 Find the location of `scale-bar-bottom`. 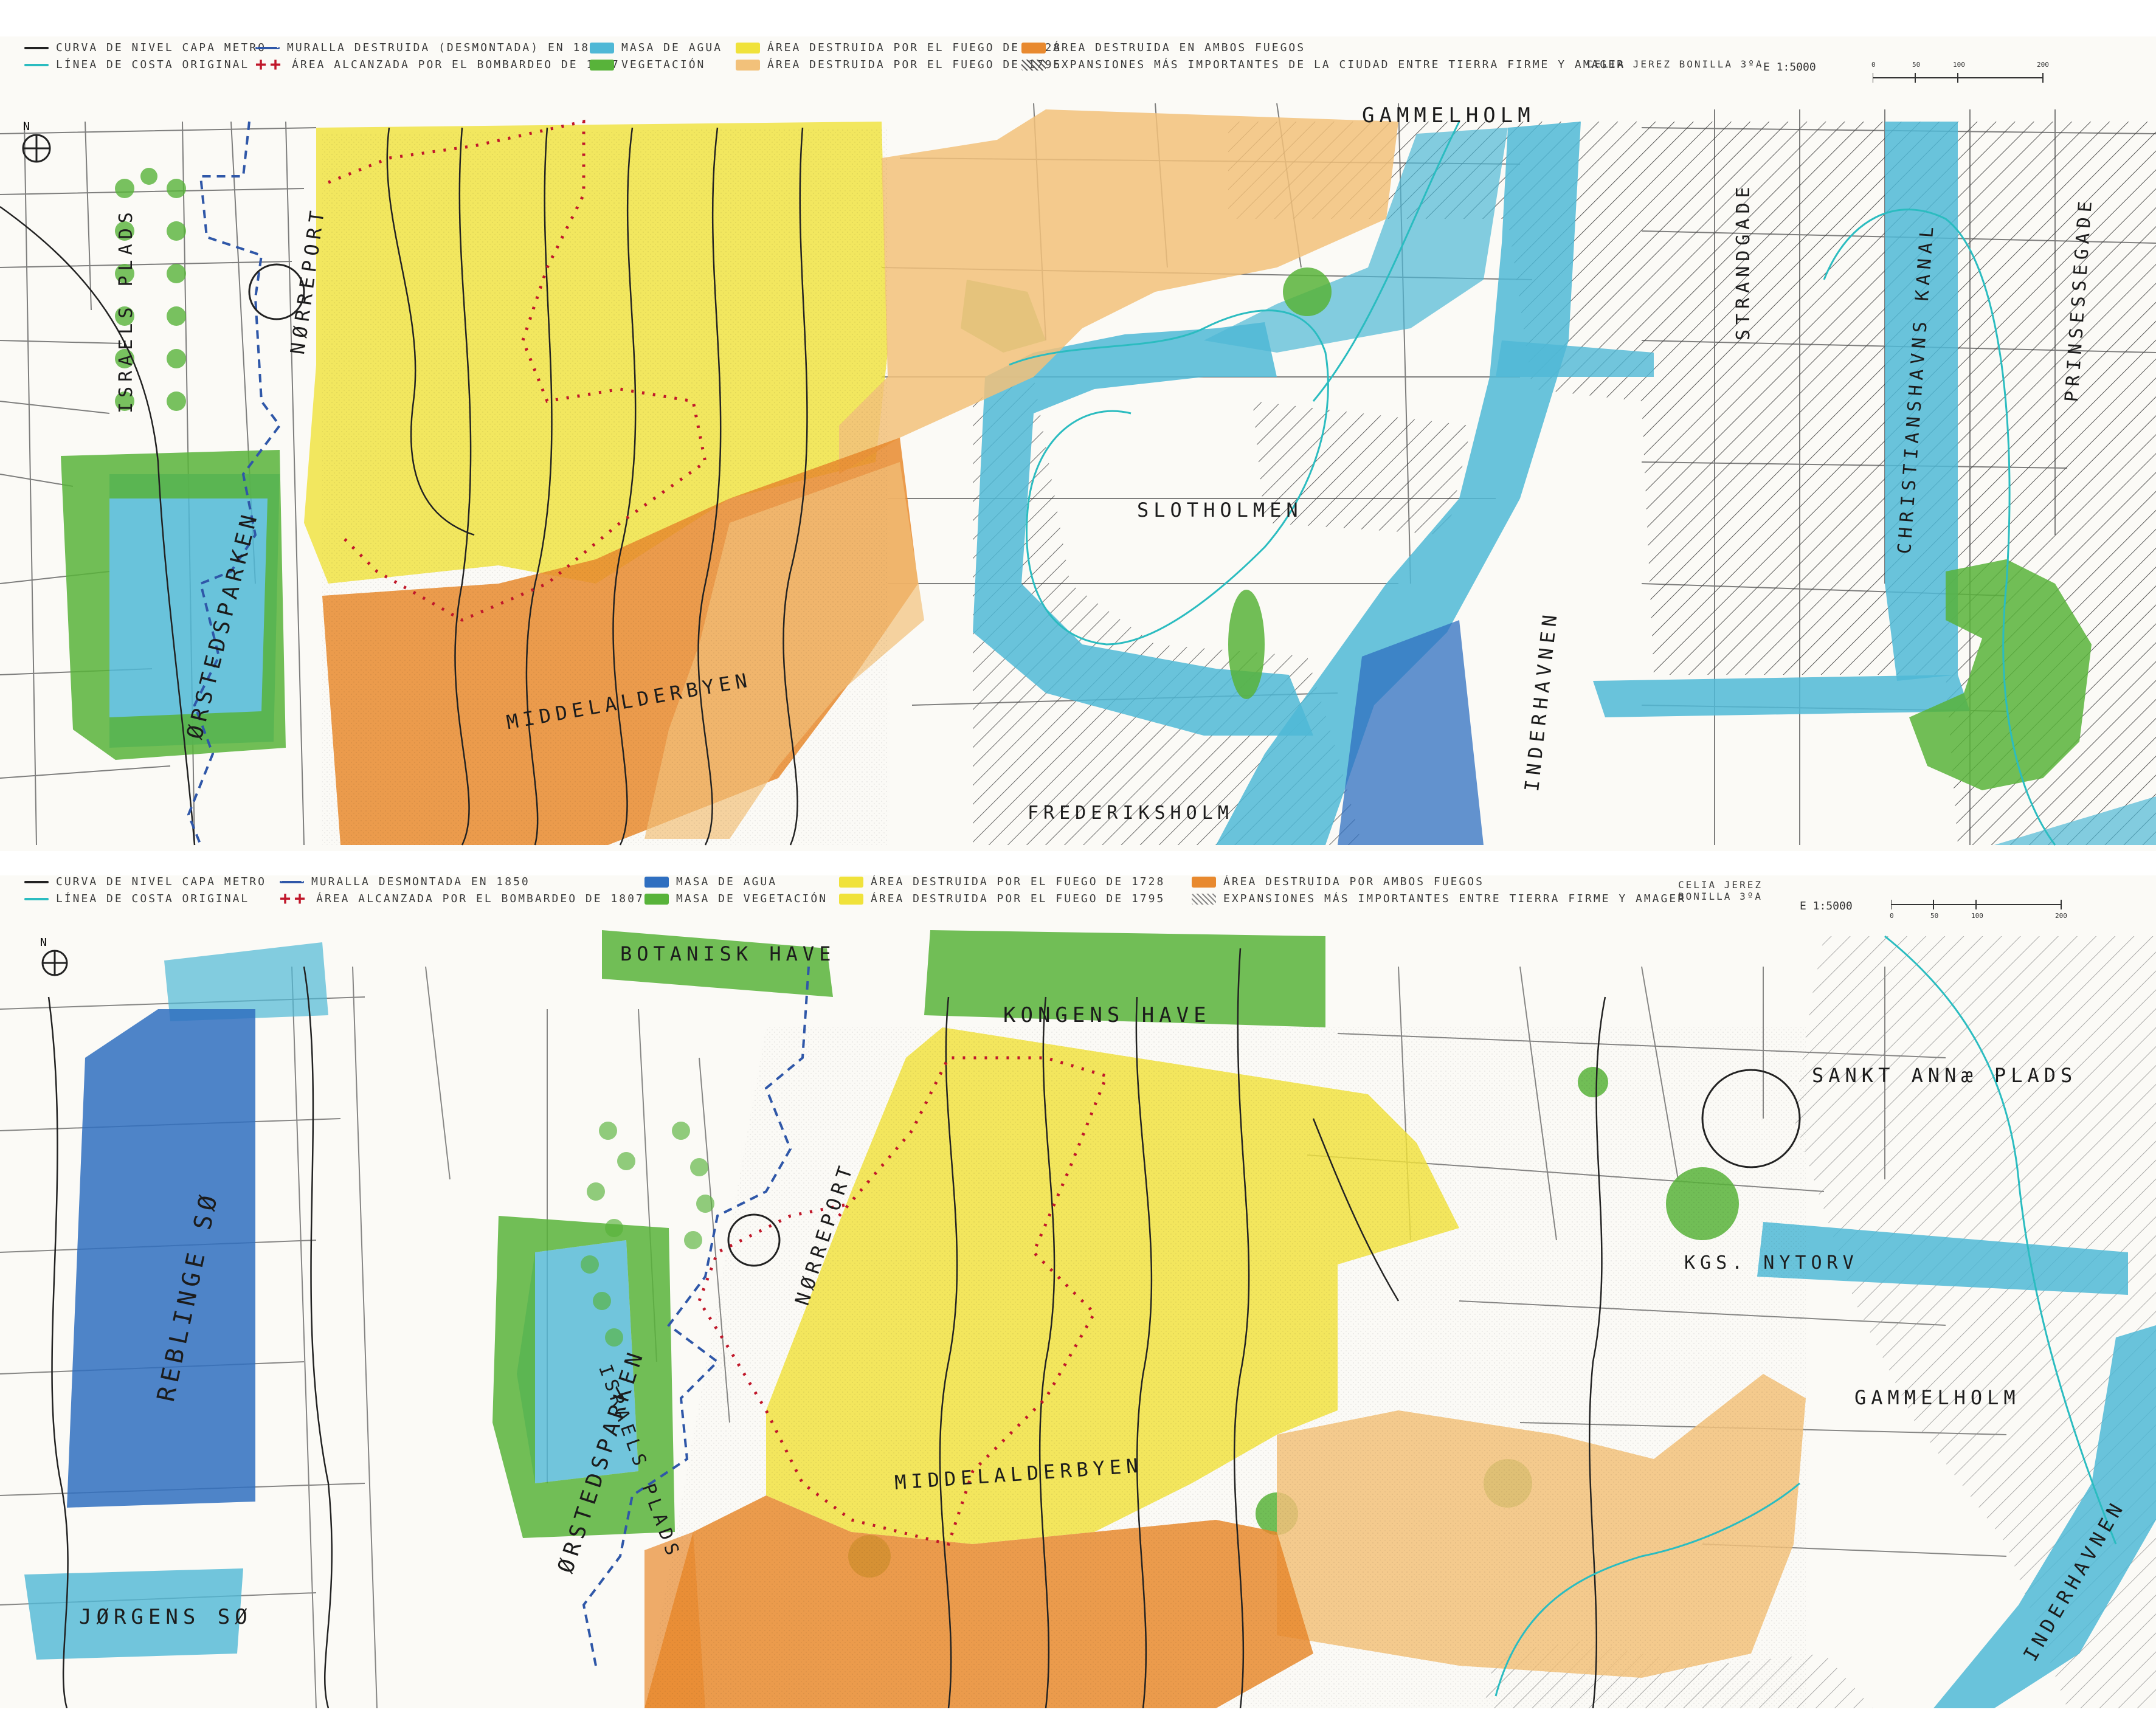

scale-bar-bottom is located at coordinates (1977, 904).